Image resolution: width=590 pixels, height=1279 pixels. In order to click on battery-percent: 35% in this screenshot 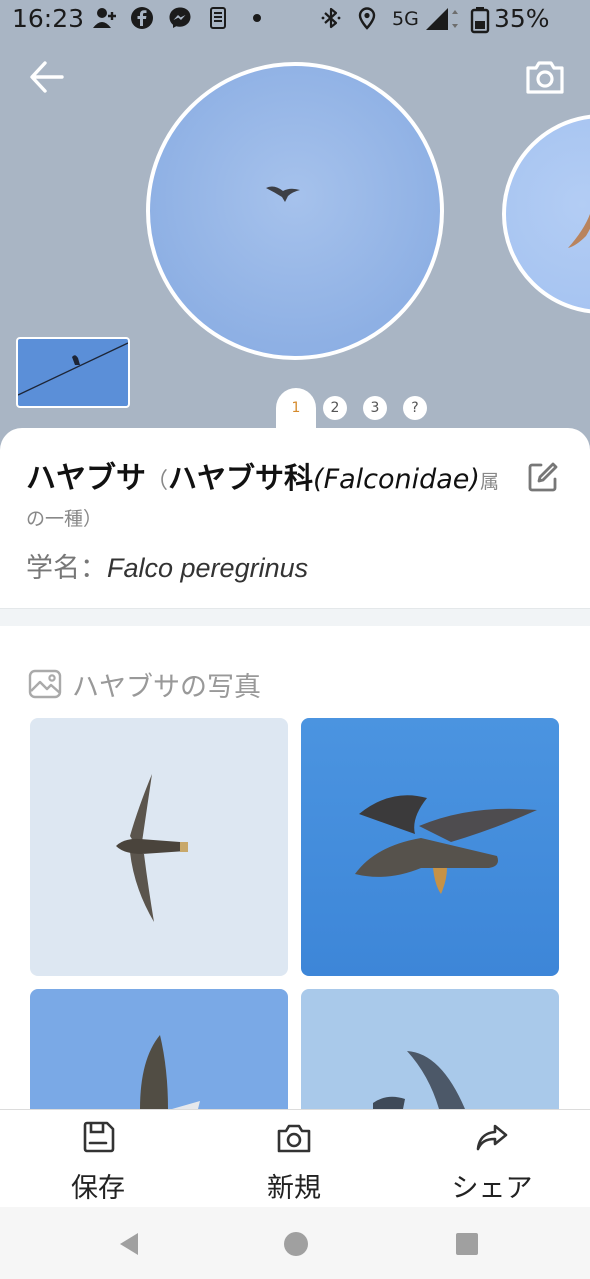, I will do `click(522, 18)`.